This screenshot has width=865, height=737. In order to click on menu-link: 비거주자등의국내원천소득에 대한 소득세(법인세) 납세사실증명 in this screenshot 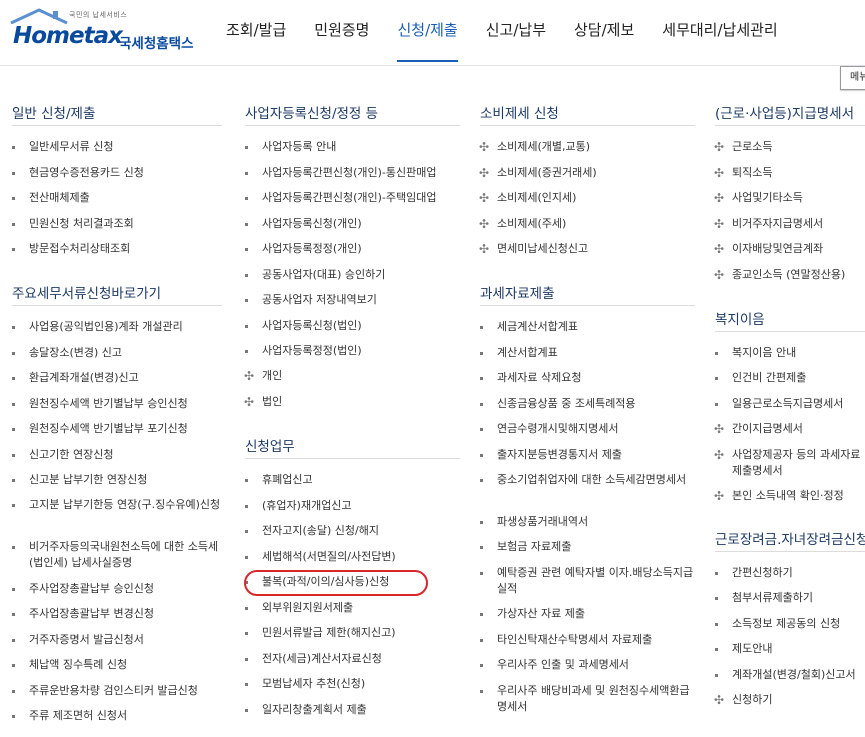, I will do `click(117, 555)`.